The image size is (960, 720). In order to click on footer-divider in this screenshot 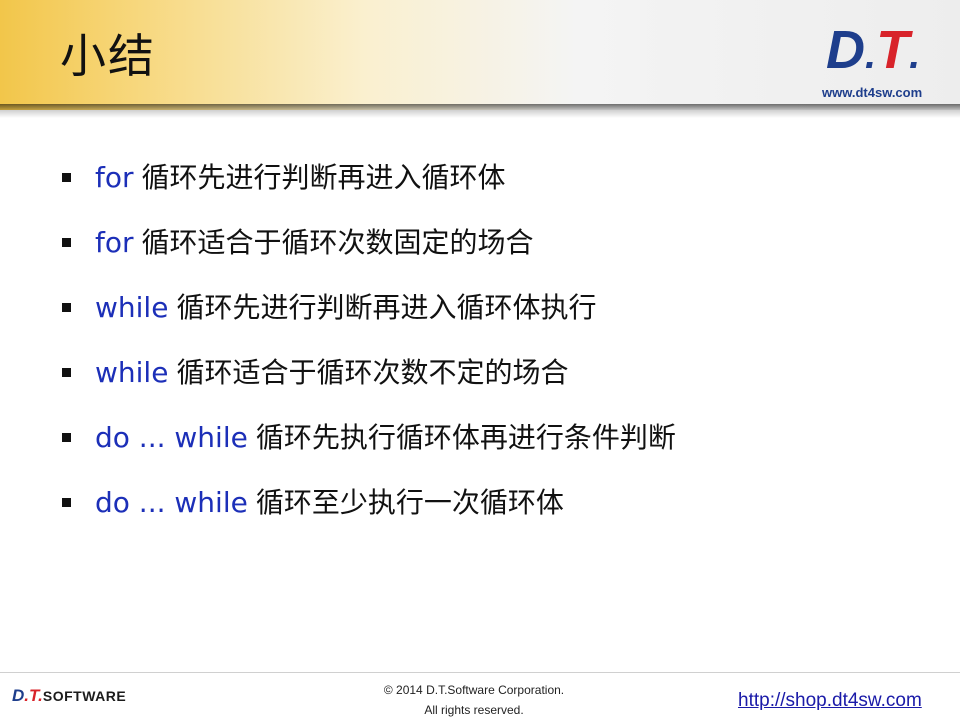, I will do `click(480, 672)`.